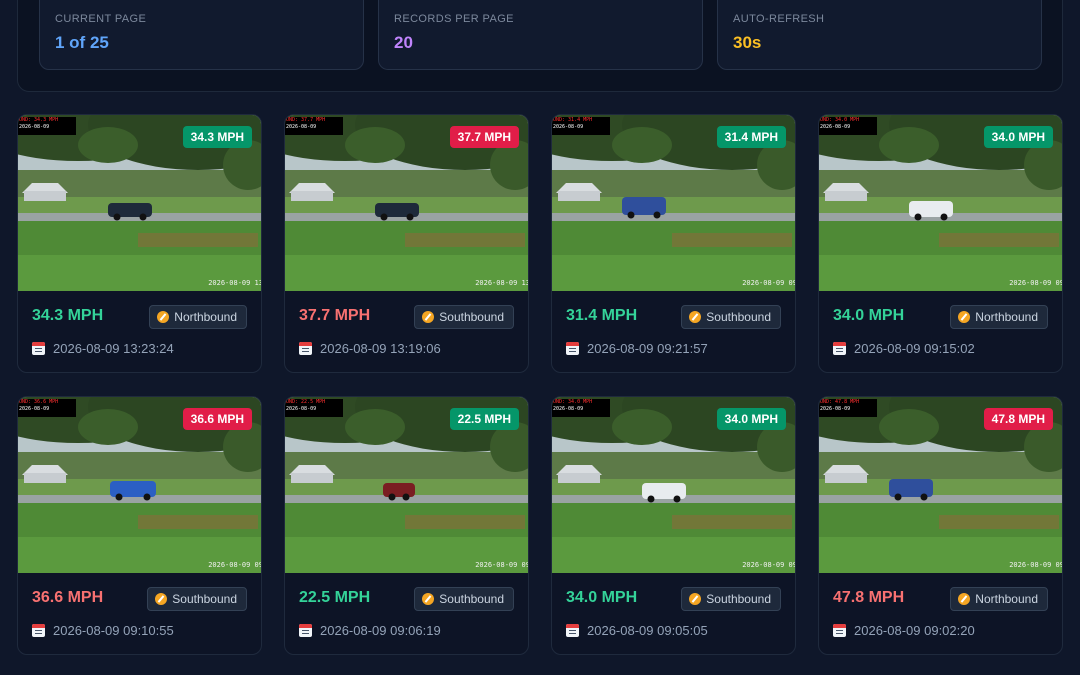 The image size is (1080, 675). What do you see at coordinates (47, 408) in the screenshot?
I see `camera-osd-text: UND: 36.6 MPH 2026-08-09` at bounding box center [47, 408].